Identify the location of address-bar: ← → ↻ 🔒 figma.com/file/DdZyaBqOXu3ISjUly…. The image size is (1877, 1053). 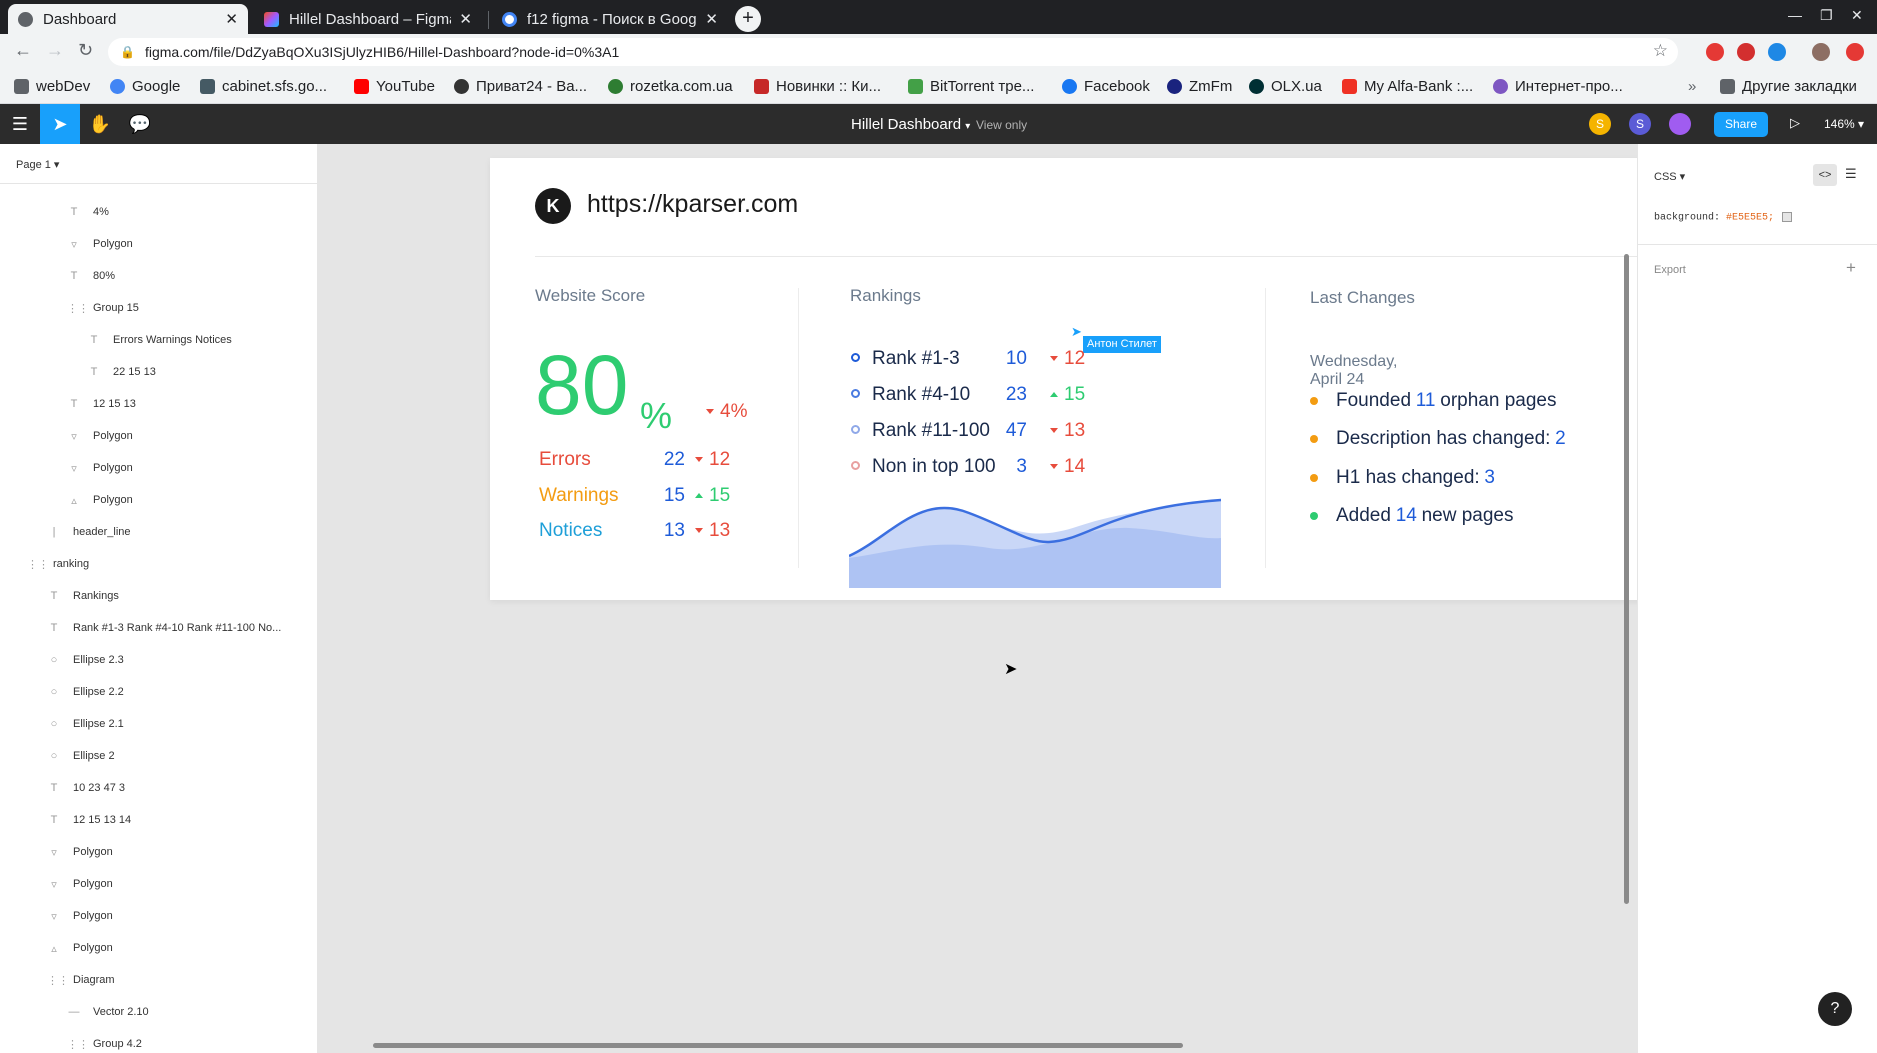
(938, 52).